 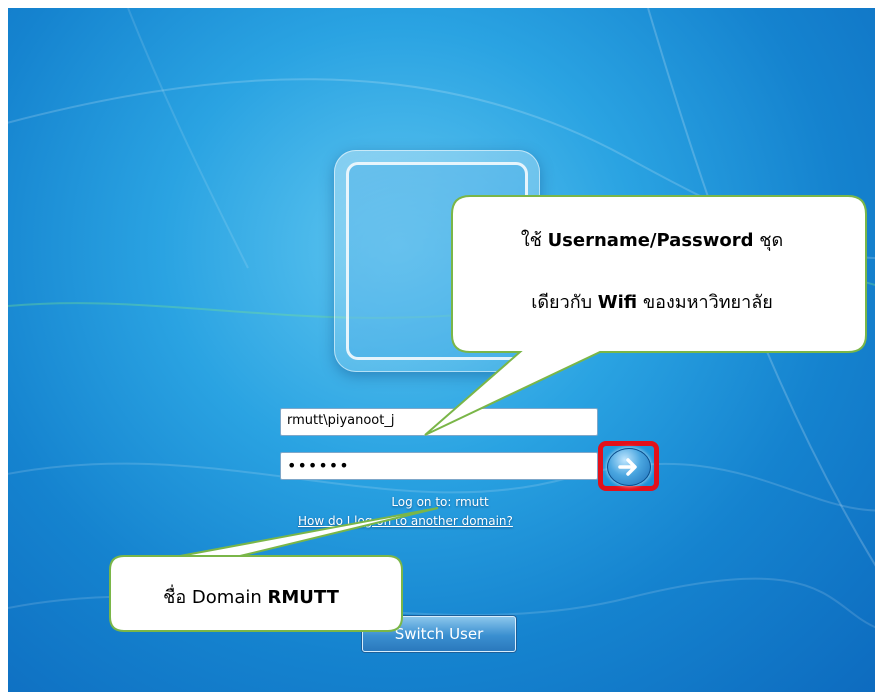 I want to click on domain-callout-shape, so click(x=274, y=569).